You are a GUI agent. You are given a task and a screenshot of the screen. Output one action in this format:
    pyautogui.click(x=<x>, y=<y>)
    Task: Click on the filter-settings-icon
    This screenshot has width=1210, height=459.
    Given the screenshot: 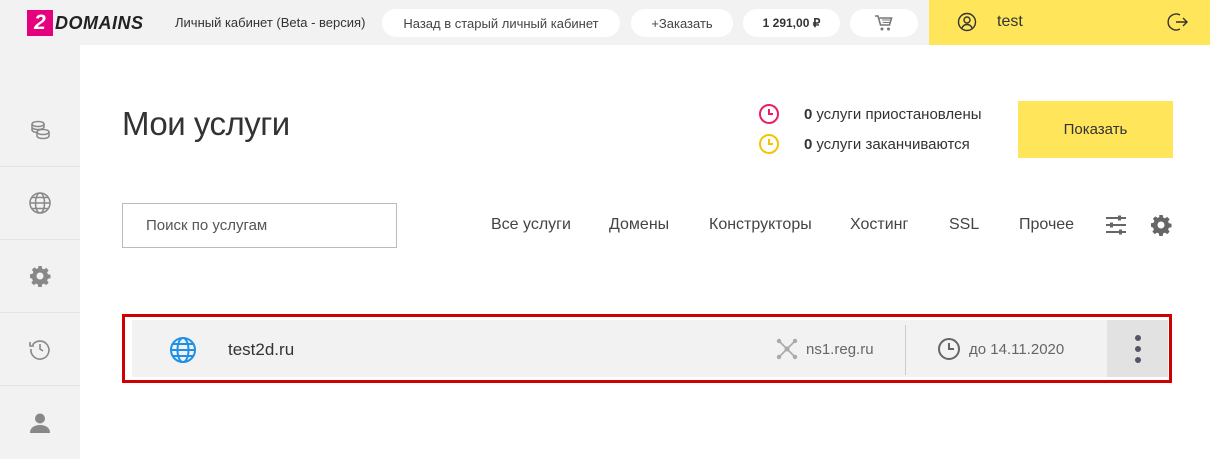 What is the action you would take?
    pyautogui.click(x=1116, y=225)
    